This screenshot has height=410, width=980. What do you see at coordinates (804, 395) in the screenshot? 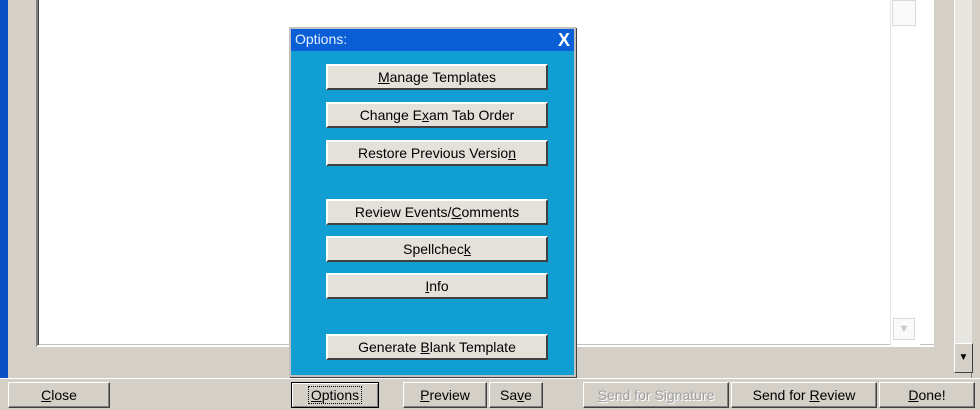
I see `send-for-review-button: Send for Review` at bounding box center [804, 395].